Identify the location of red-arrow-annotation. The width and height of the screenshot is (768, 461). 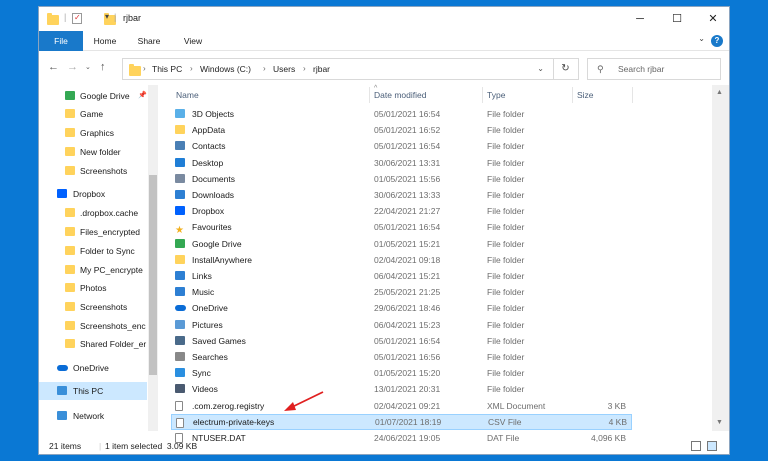
(304, 401).